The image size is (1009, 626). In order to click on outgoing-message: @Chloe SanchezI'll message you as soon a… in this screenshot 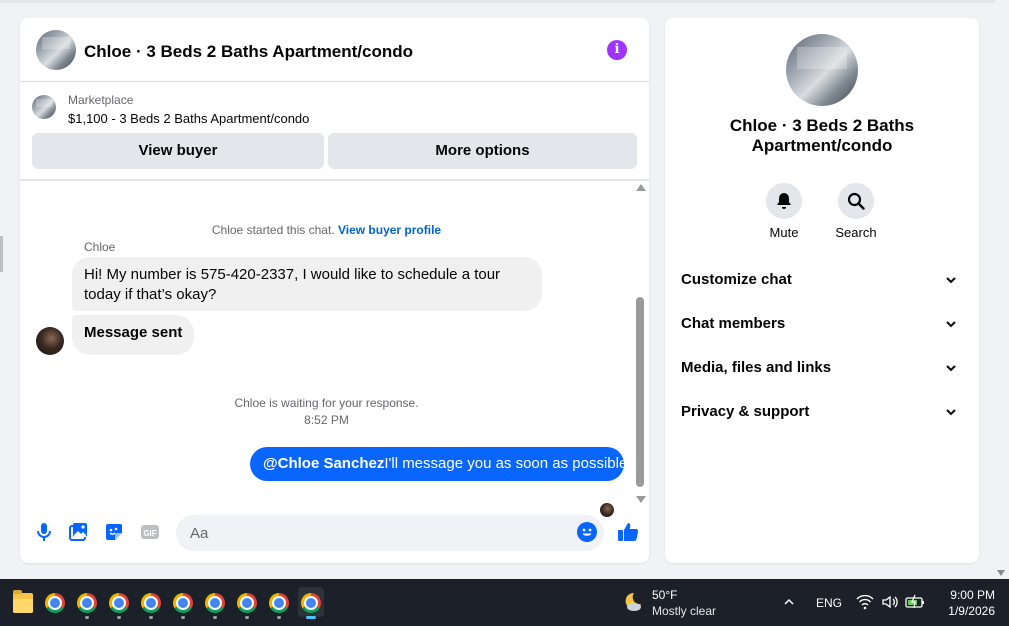, I will do `click(439, 464)`.